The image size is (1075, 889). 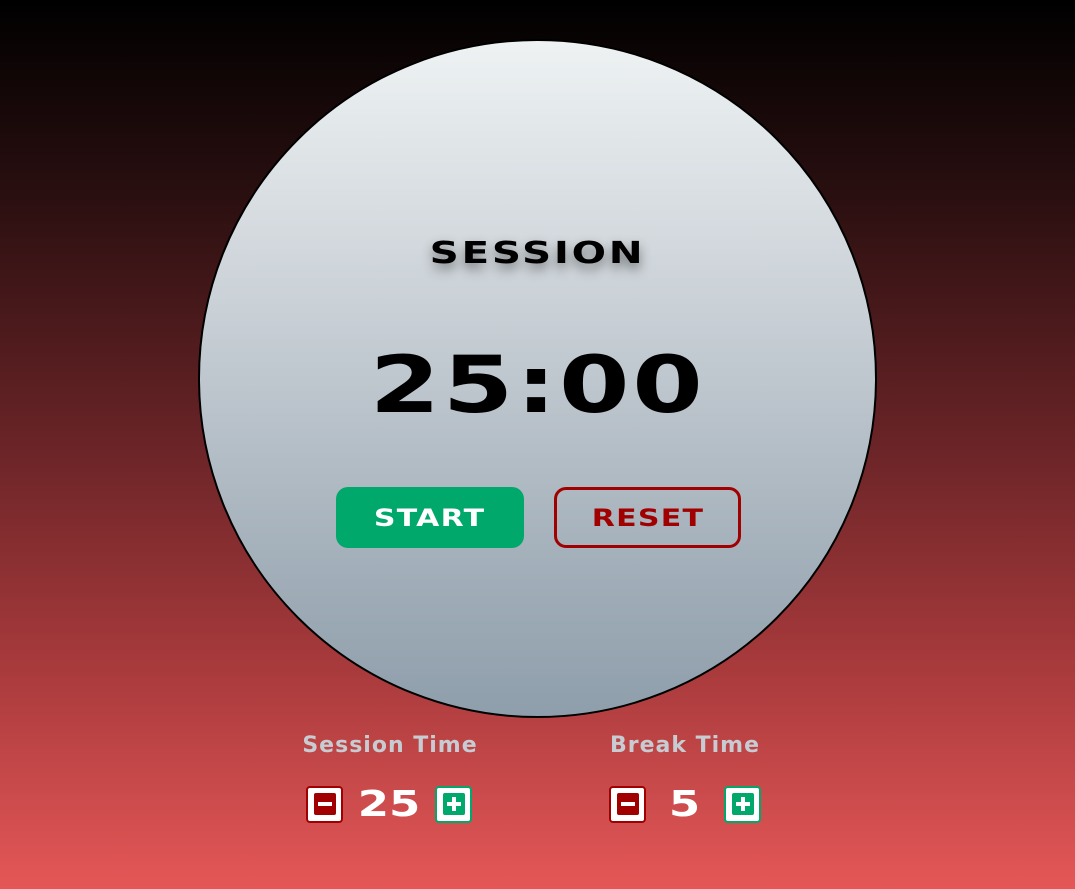 I want to click on break-decrement-button, so click(x=627, y=804).